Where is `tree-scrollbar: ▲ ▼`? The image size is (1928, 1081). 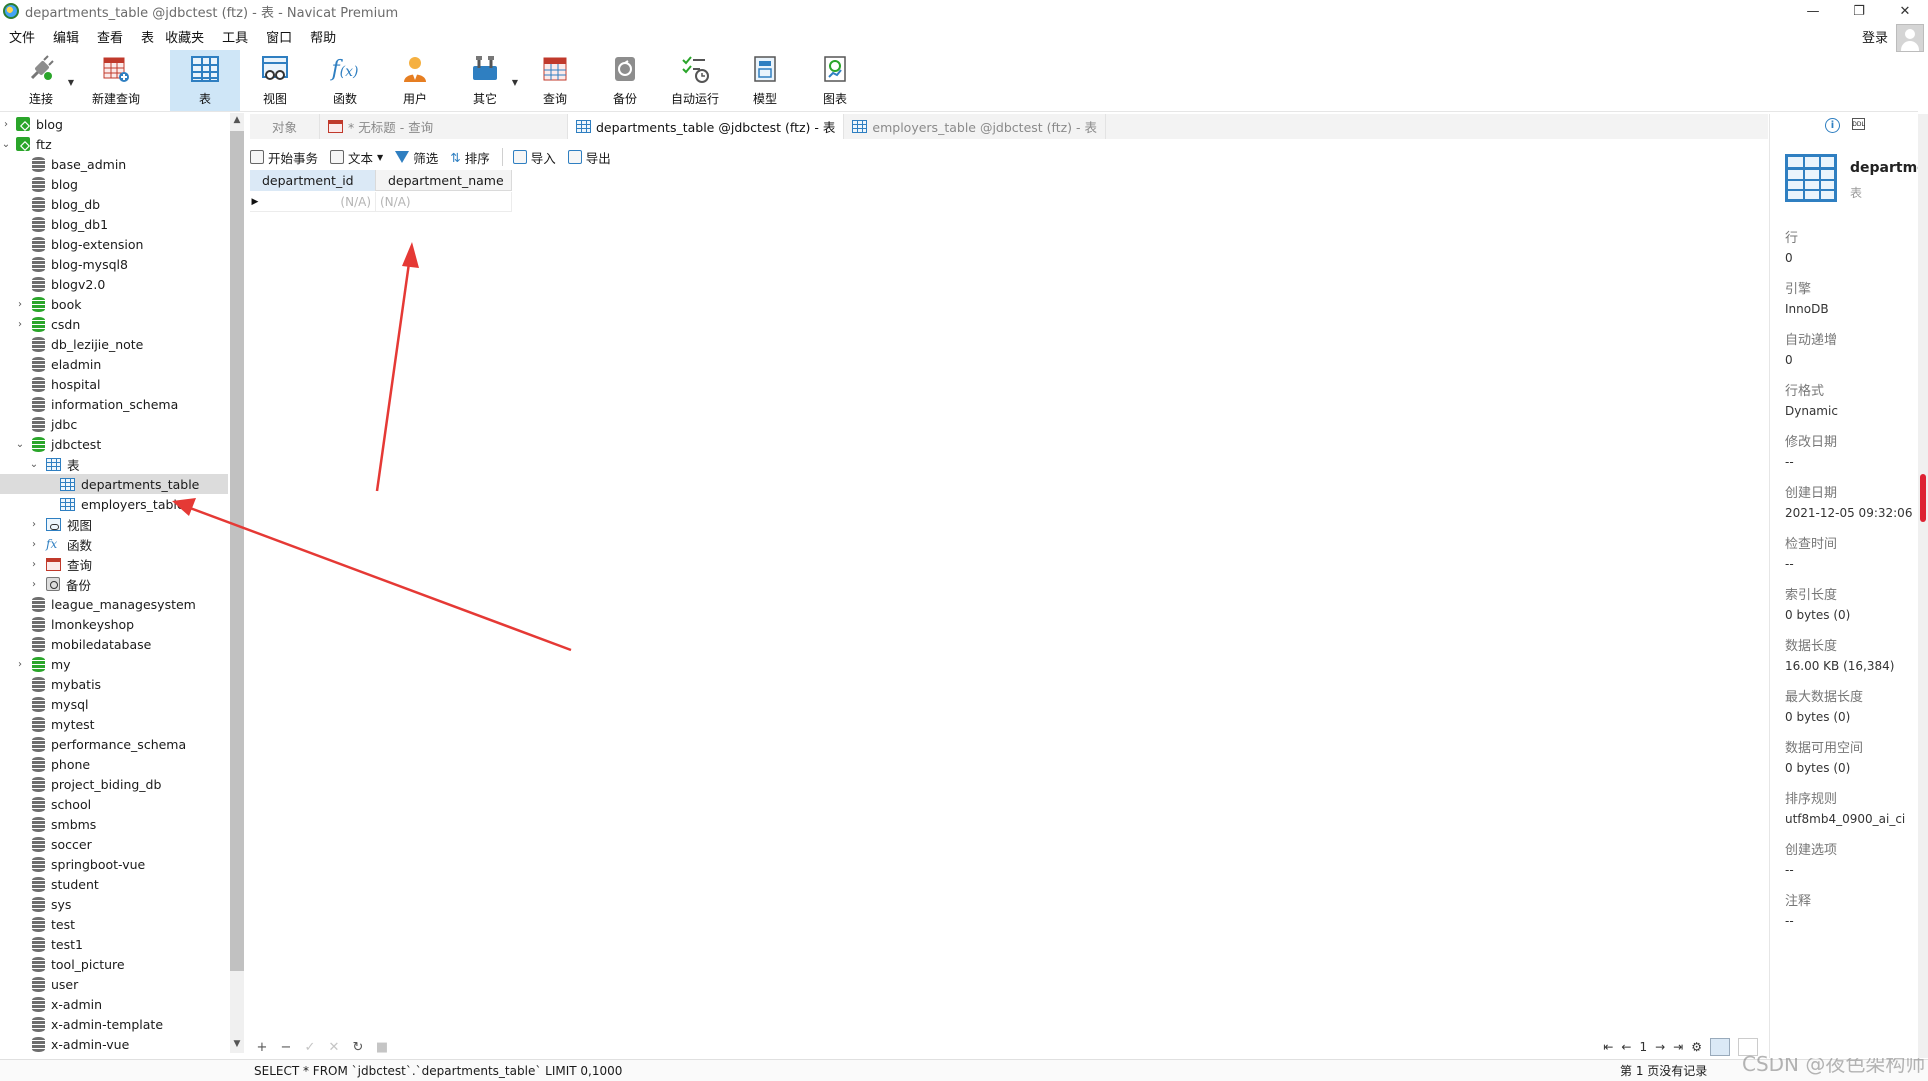 tree-scrollbar: ▲ ▼ is located at coordinates (237, 583).